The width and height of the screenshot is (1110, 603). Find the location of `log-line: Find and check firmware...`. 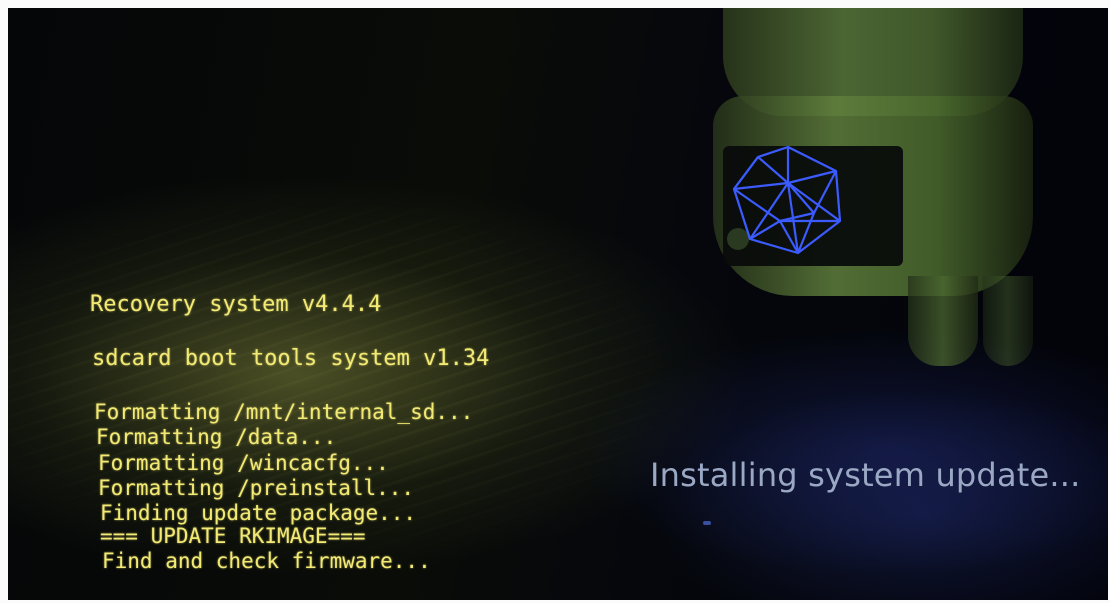

log-line: Find and check firmware... is located at coordinates (266, 561).